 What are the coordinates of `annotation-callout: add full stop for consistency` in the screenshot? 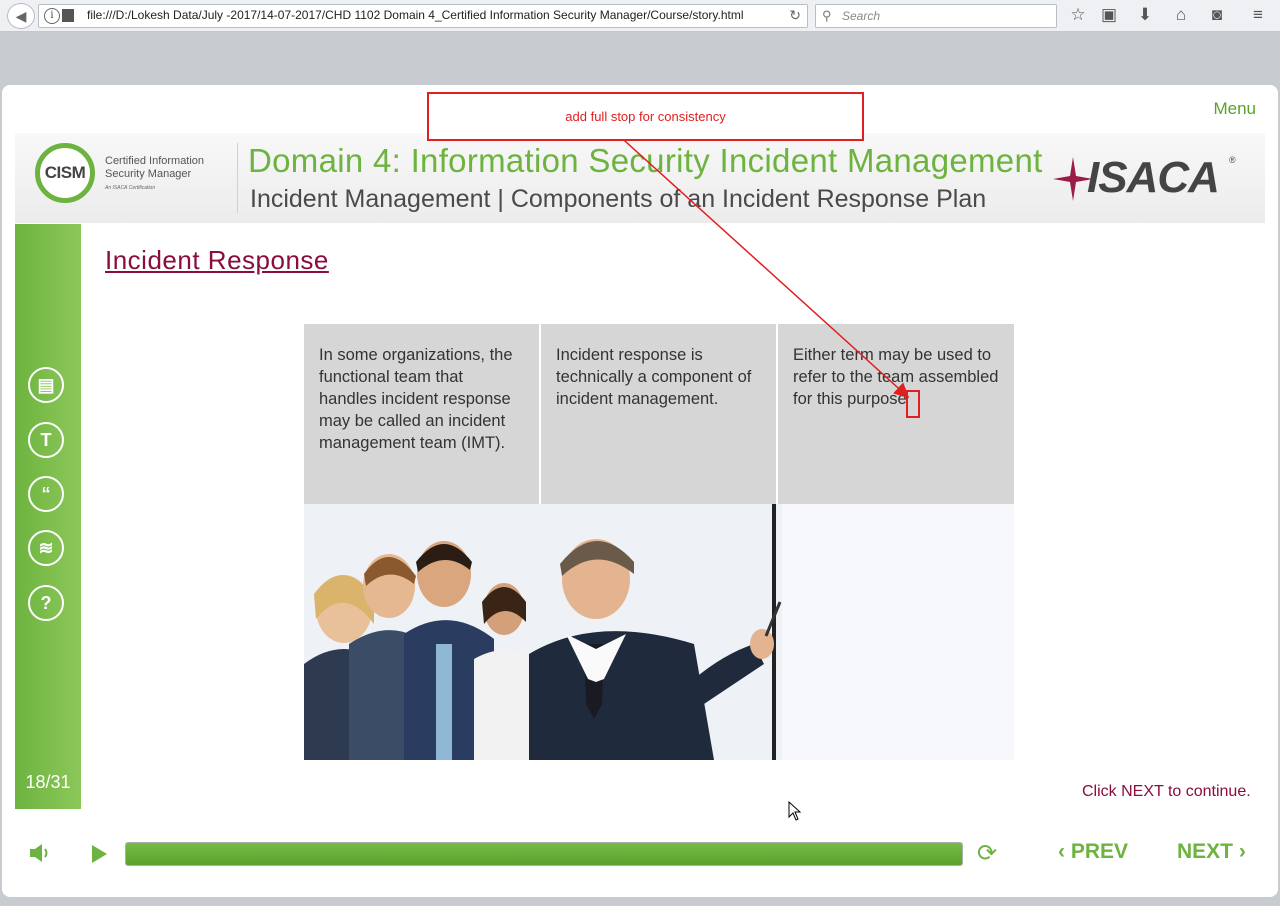 It's located at (645, 116).